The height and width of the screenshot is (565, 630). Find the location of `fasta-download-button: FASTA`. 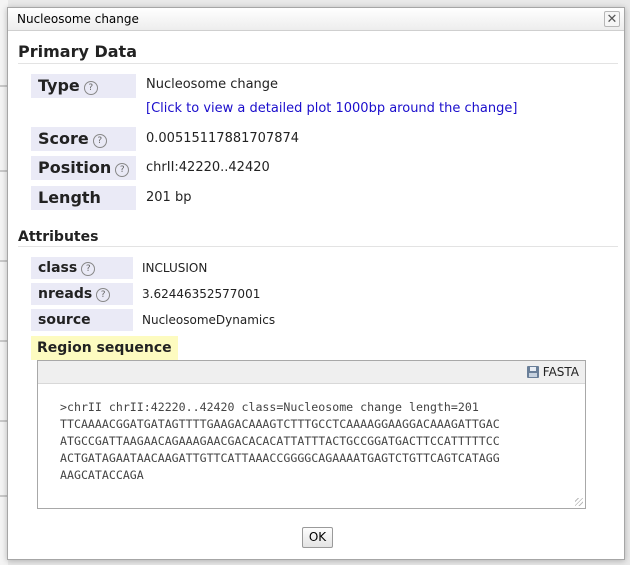

fasta-download-button: FASTA is located at coordinates (552, 372).